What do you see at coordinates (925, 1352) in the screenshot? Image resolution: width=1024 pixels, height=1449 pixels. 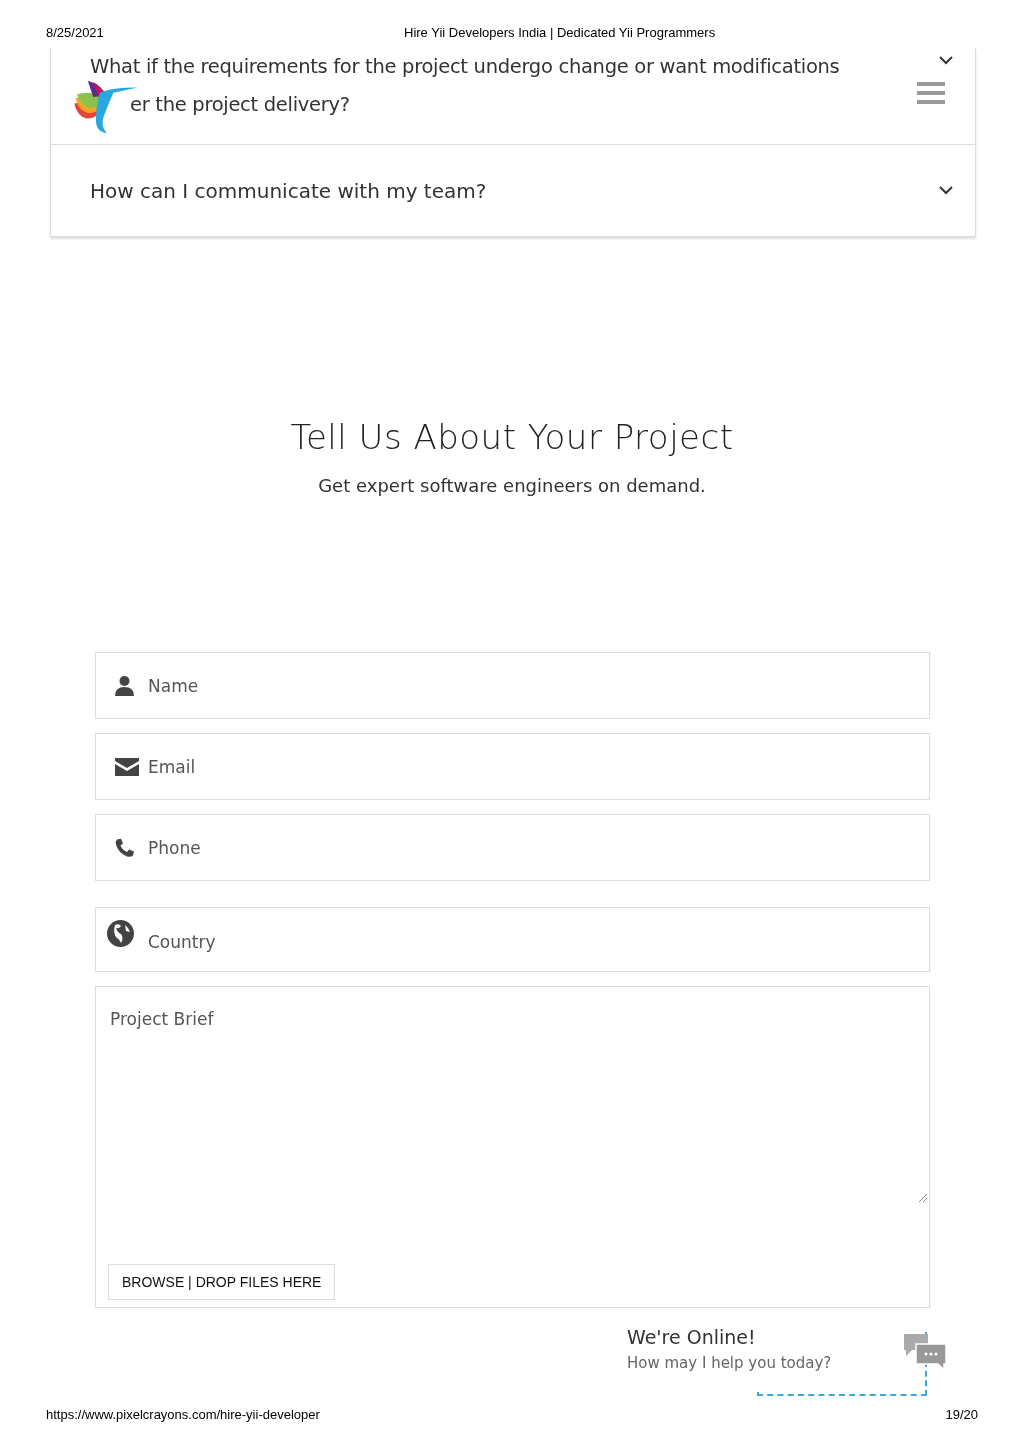 I see `chat-icon` at bounding box center [925, 1352].